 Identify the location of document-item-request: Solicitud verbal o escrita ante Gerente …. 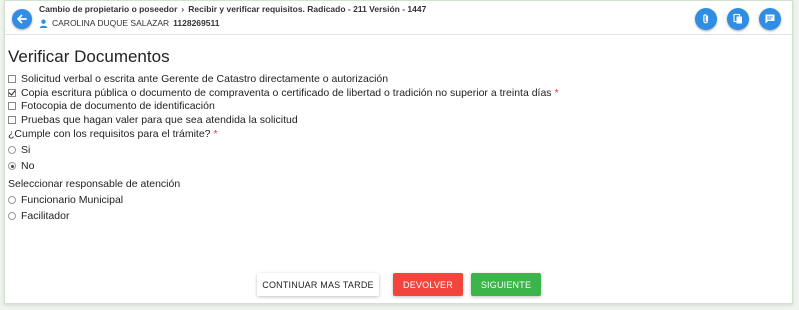
(198, 79).